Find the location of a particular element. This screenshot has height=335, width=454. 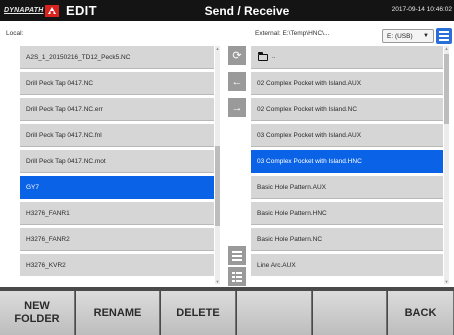

external-file-row: Basic Hole Pattern.AUX is located at coordinates (347, 187).